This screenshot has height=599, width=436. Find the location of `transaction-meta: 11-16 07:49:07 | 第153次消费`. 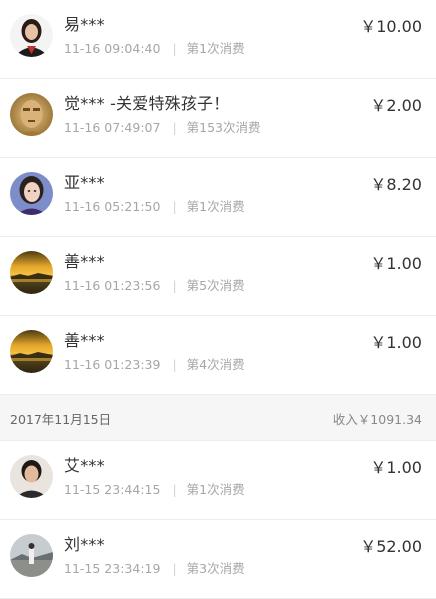

transaction-meta: 11-16 07:49:07 | 第153次消费 is located at coordinates (162, 126).